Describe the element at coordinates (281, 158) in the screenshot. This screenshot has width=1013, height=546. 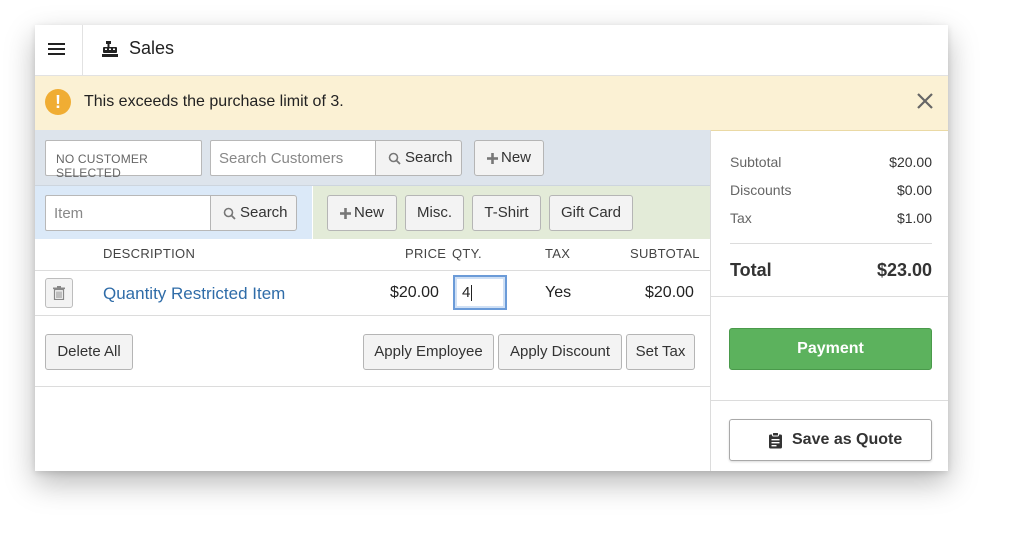
I see `customer-search-placeholder: Search Customers` at that location.